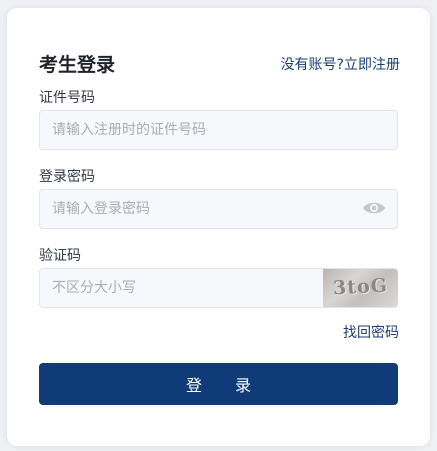  I want to click on id-number-input, so click(218, 130).